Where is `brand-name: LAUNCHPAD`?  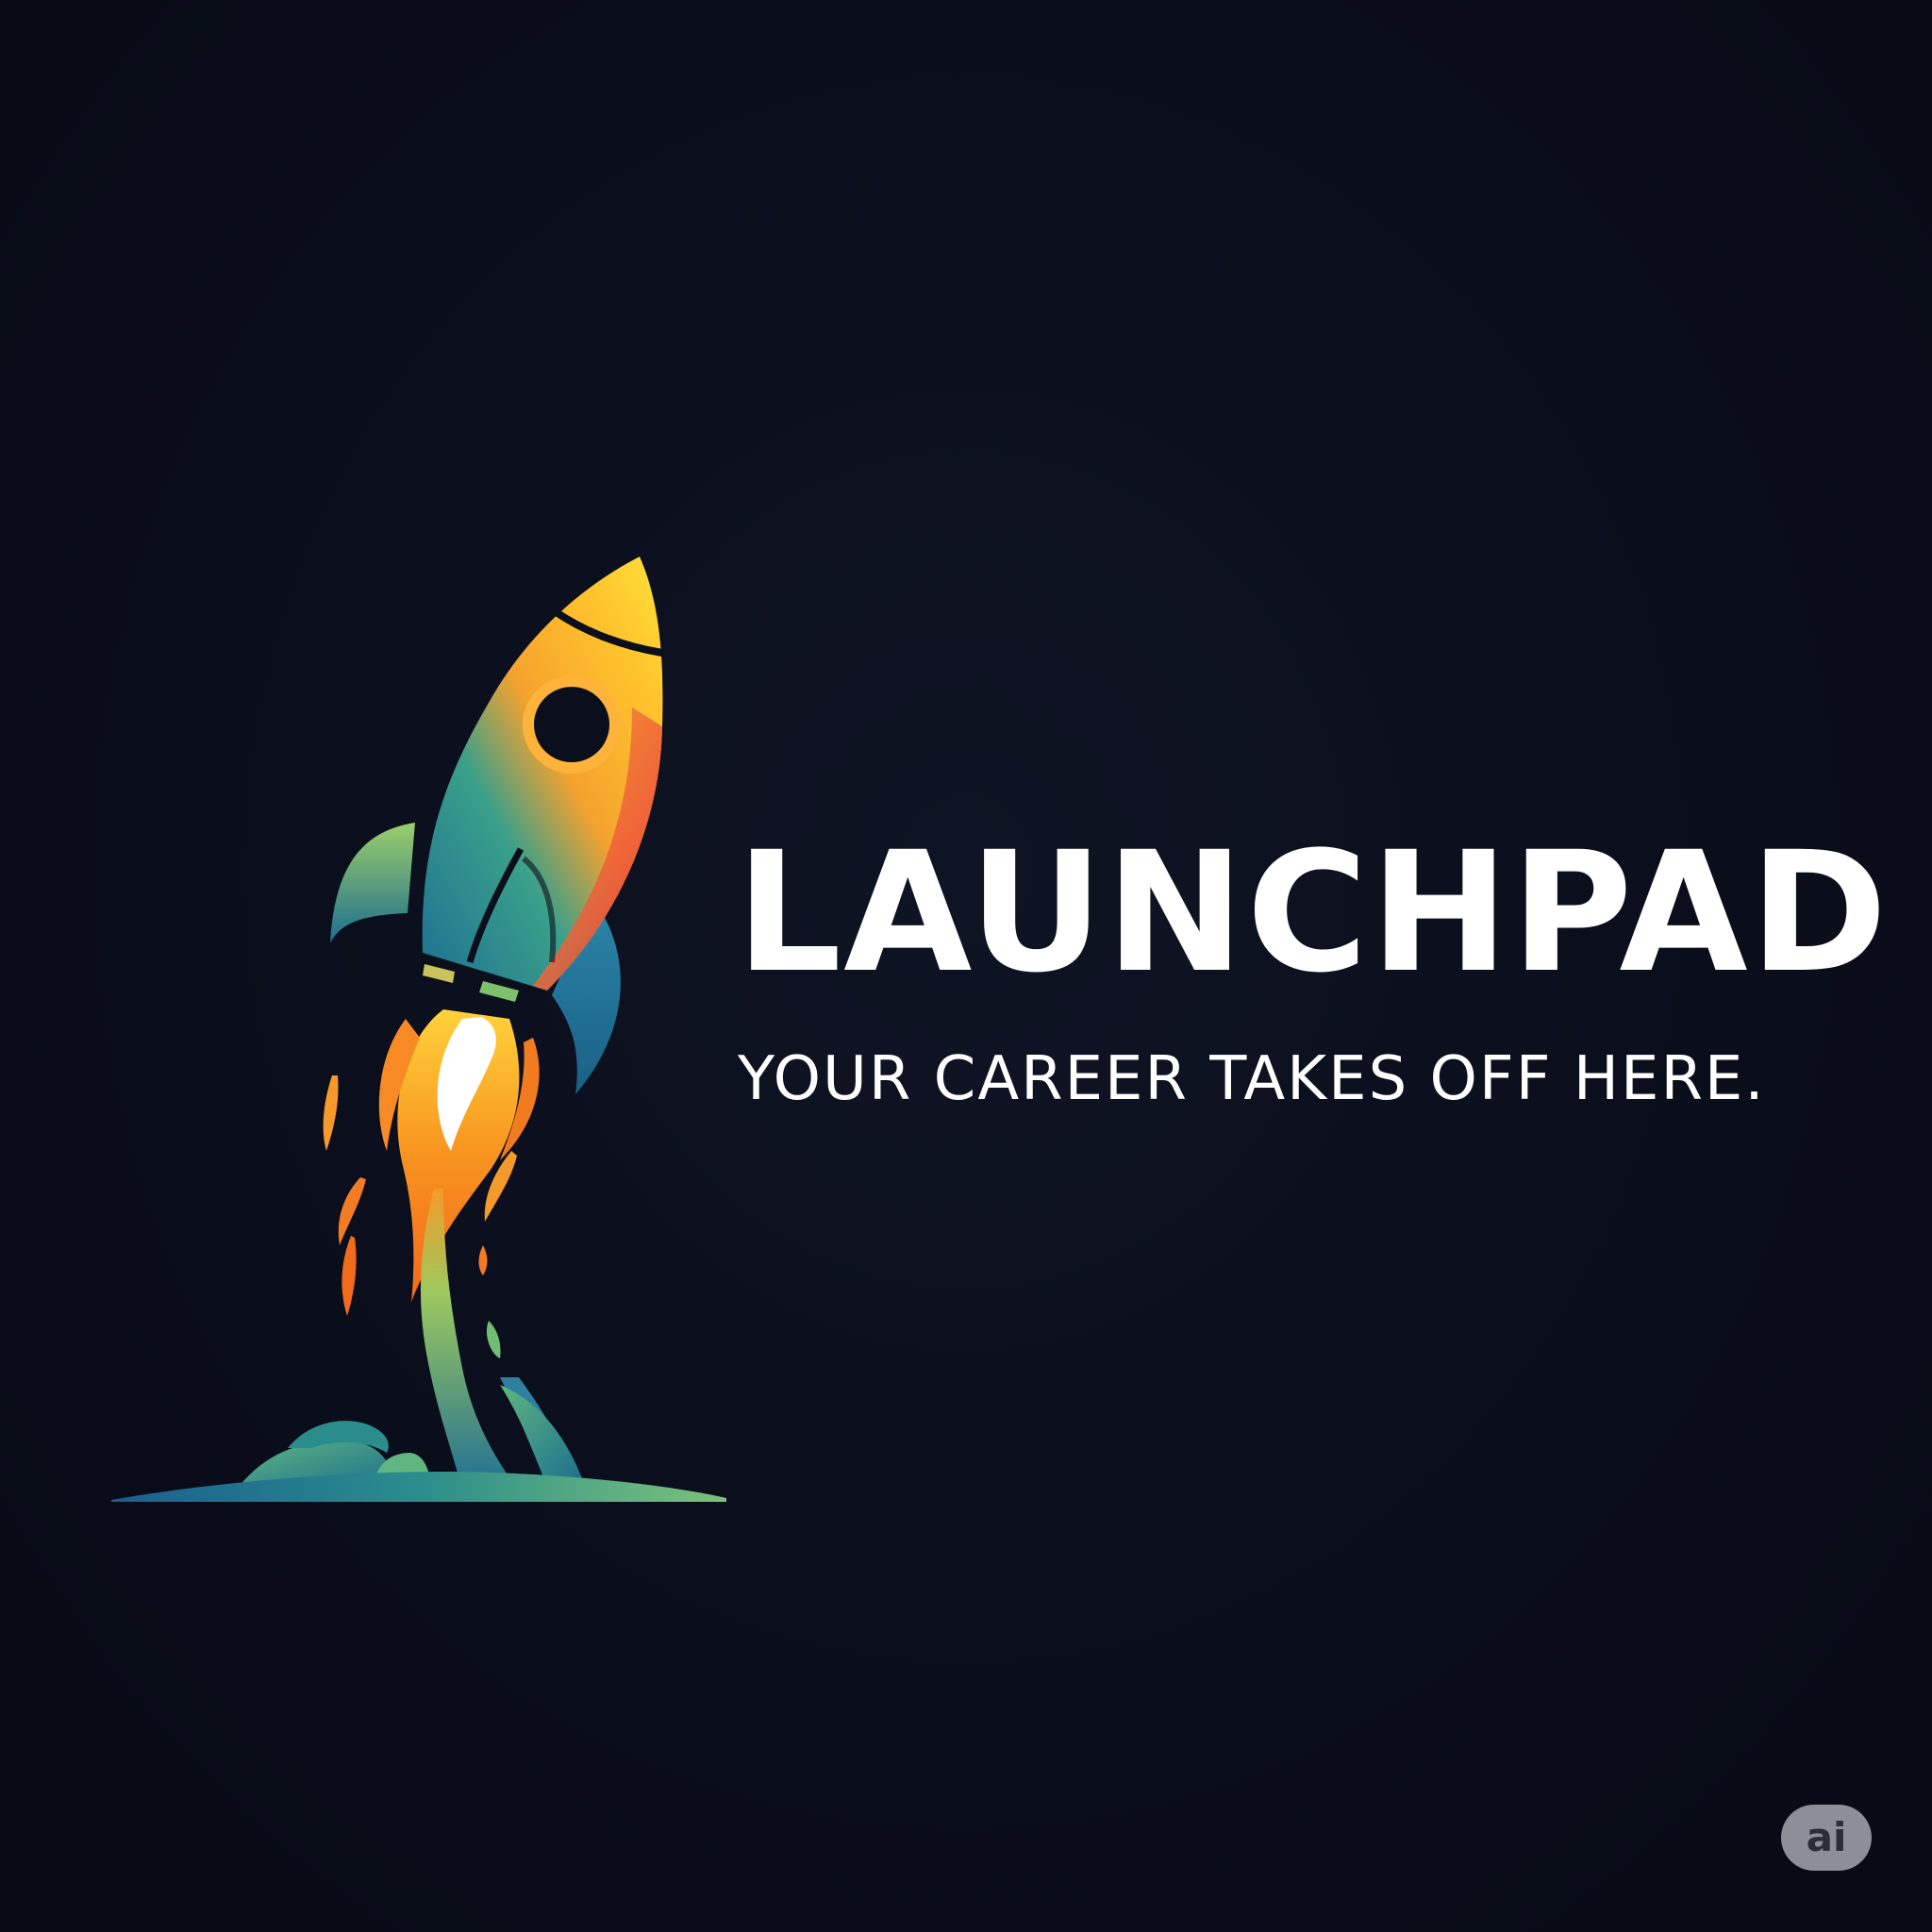 brand-name: LAUNCHPAD is located at coordinates (1313, 913).